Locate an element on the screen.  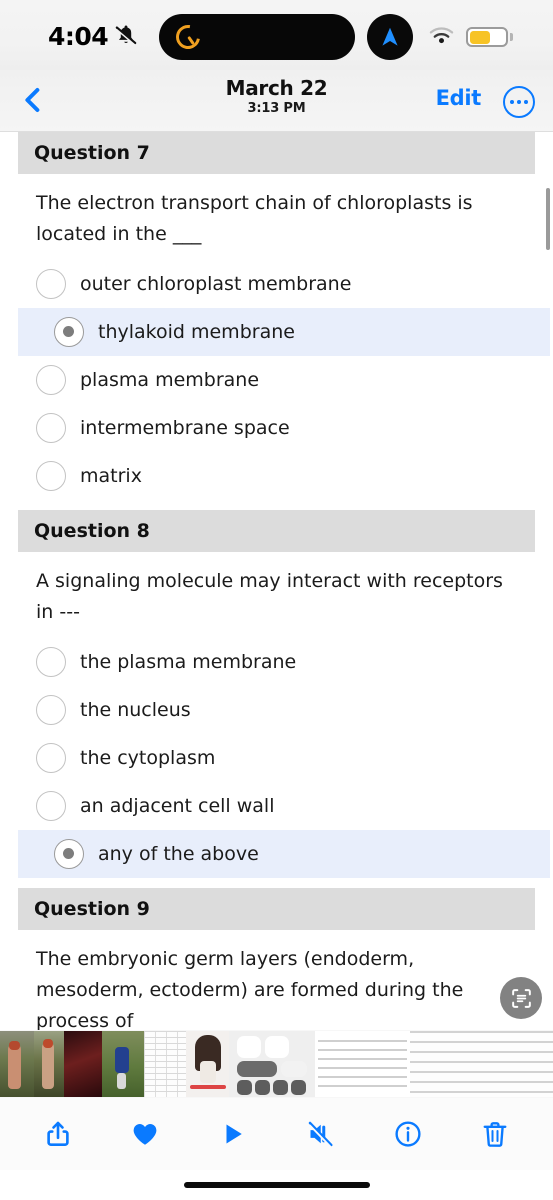
trash-icon is located at coordinates (495, 1134).